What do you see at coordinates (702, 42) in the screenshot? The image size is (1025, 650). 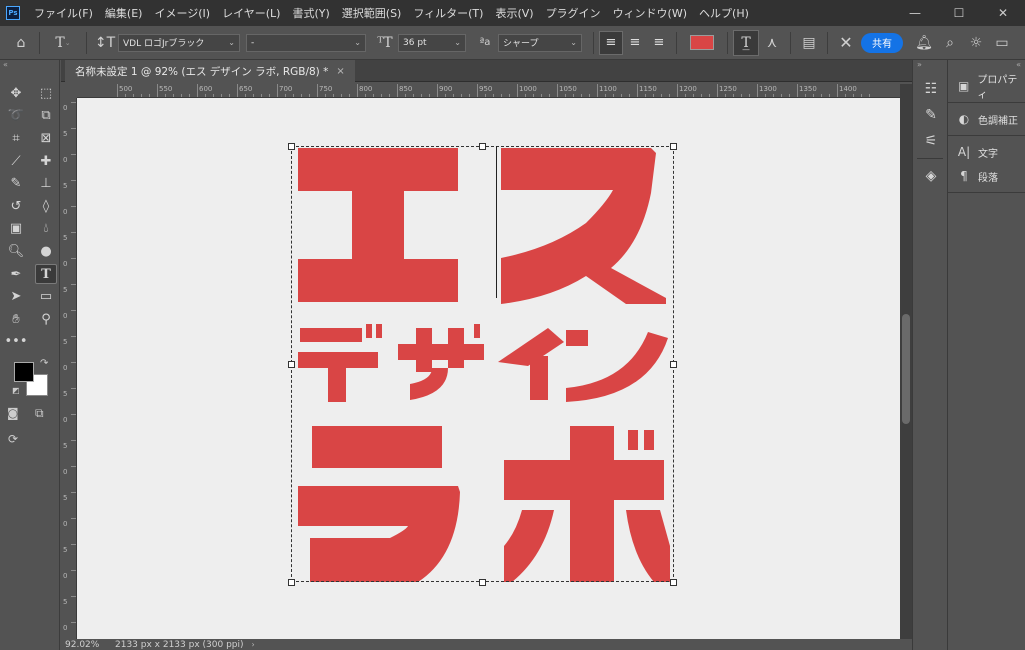 I see `text-color-swatch` at bounding box center [702, 42].